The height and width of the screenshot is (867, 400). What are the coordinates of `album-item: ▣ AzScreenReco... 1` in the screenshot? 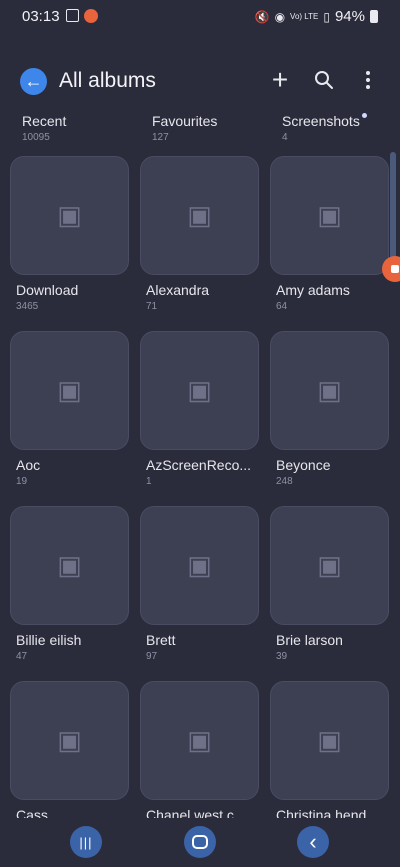 It's located at (199, 409).